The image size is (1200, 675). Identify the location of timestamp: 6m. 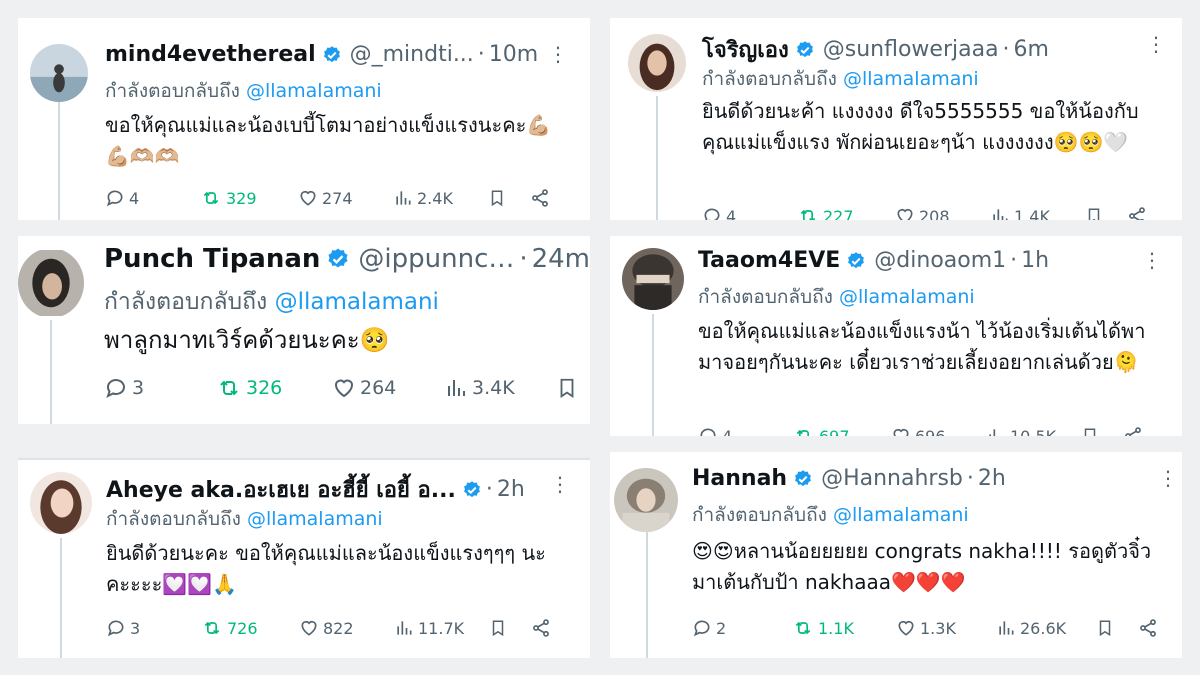
(1031, 49).